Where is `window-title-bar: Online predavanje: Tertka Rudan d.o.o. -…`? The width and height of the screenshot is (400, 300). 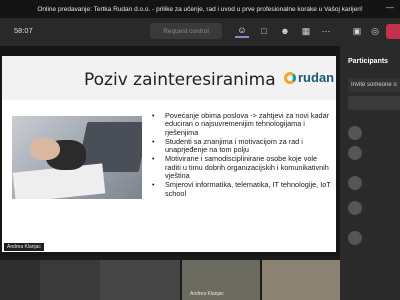 window-title-bar: Online predavanje: Tertka Rudan d.o.o. -… is located at coordinates (200, 9).